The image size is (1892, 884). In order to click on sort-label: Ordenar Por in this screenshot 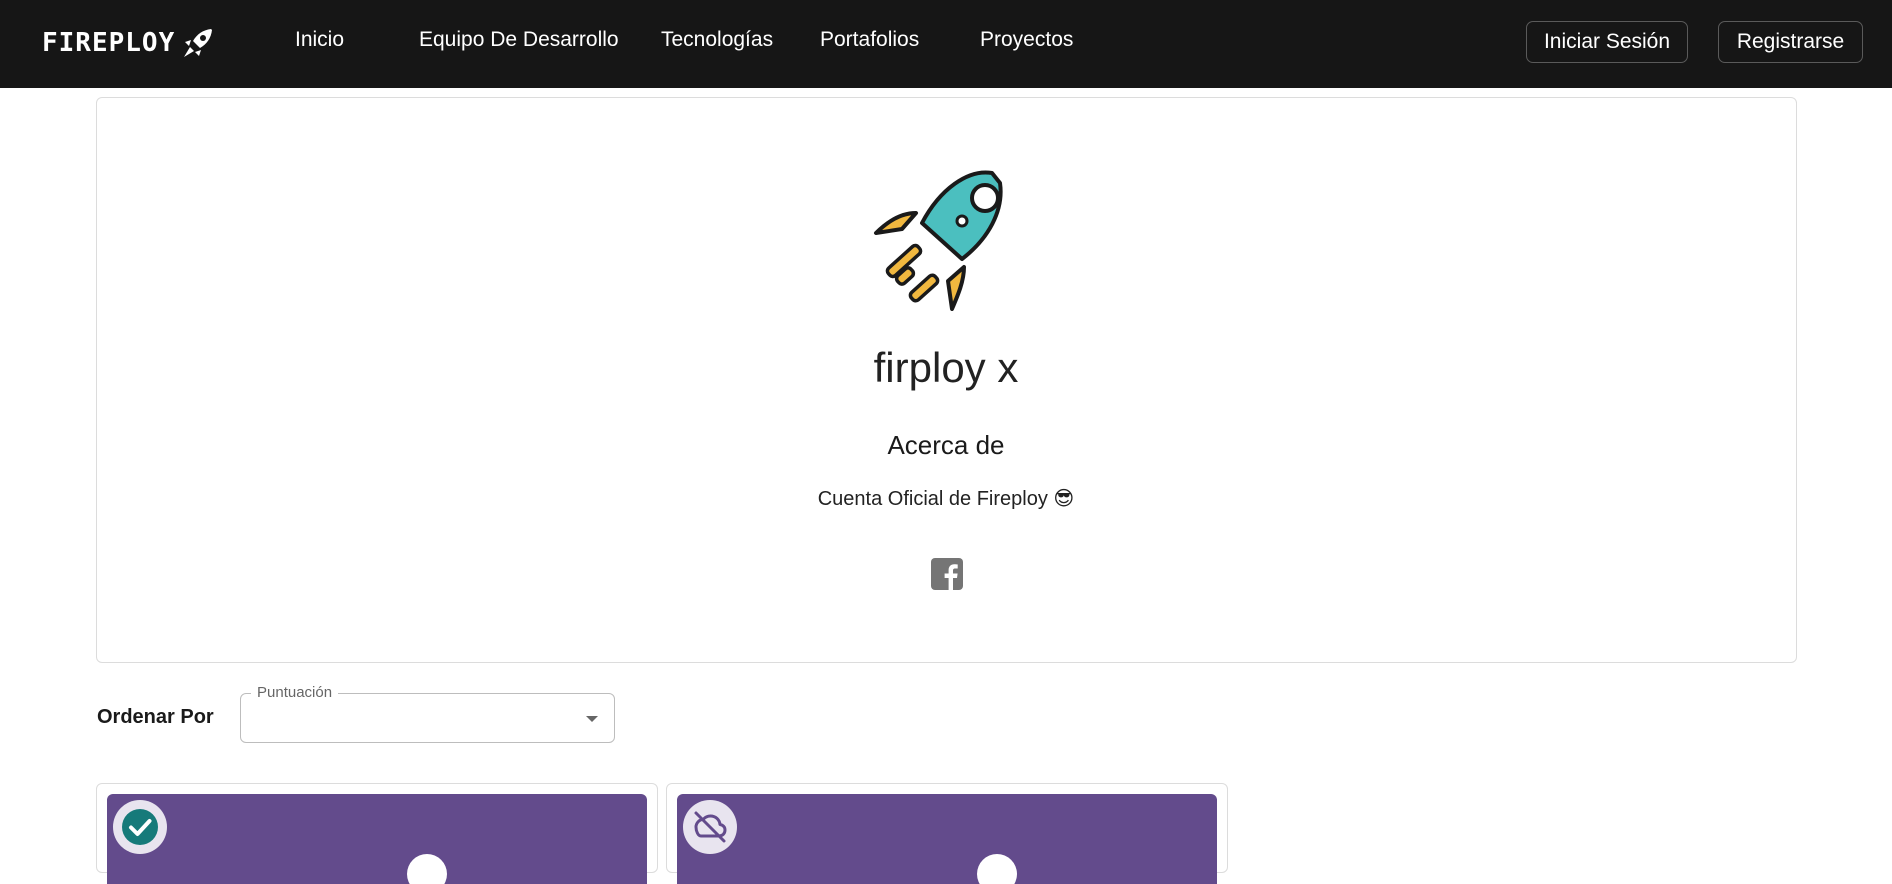, I will do `click(155, 717)`.